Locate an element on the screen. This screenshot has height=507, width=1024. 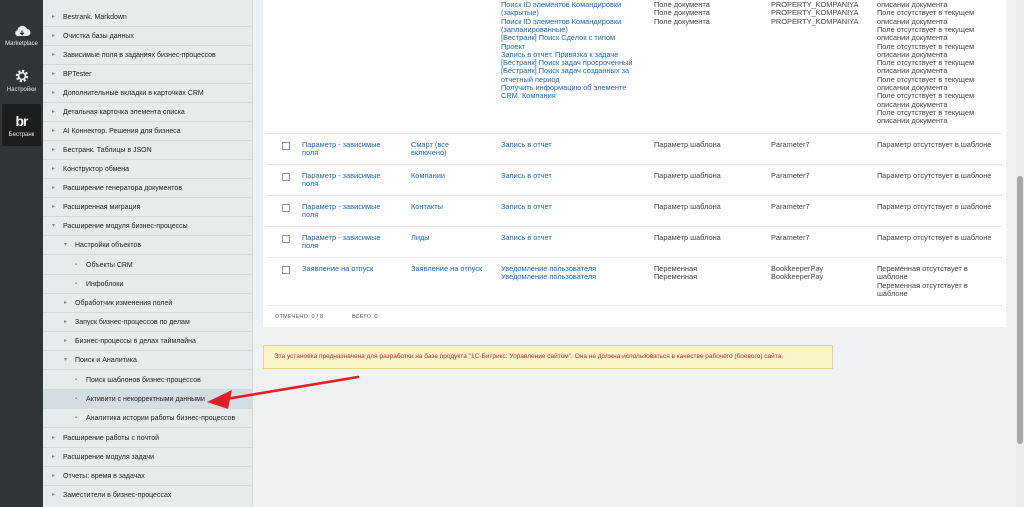
field-code-text: PROPERTY_KOMPANIYA is located at coordinates (815, 21).